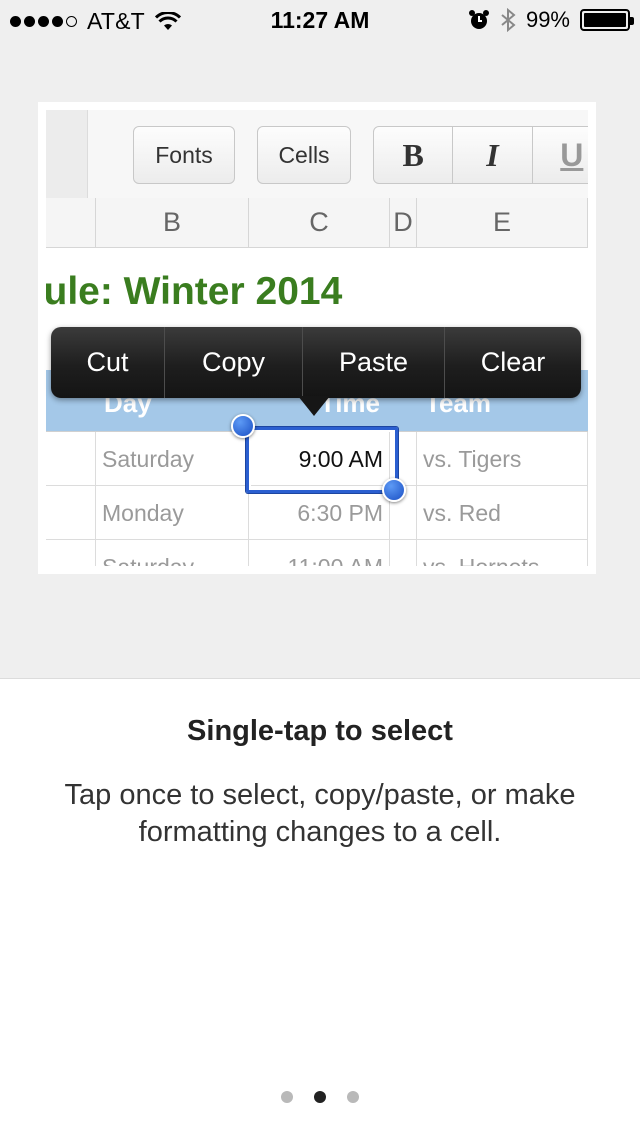 This screenshot has height=1136, width=640. I want to click on table-row: Monday 6:30 PM vs. Red, so click(317, 513).